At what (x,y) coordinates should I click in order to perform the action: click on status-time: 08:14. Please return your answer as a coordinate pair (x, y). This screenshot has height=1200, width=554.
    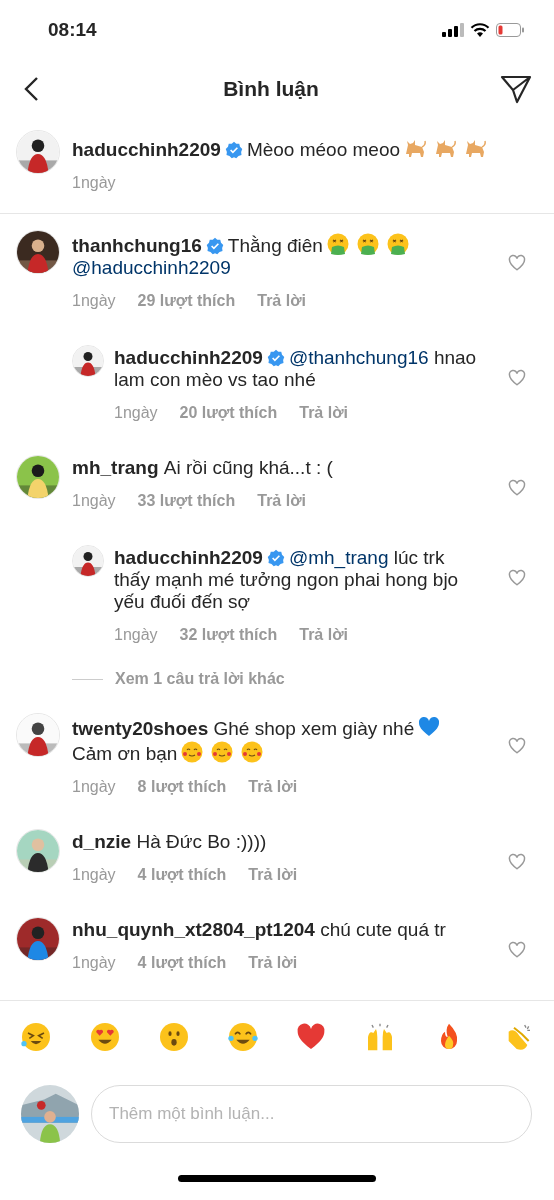
    Looking at the image, I should click on (72, 29).